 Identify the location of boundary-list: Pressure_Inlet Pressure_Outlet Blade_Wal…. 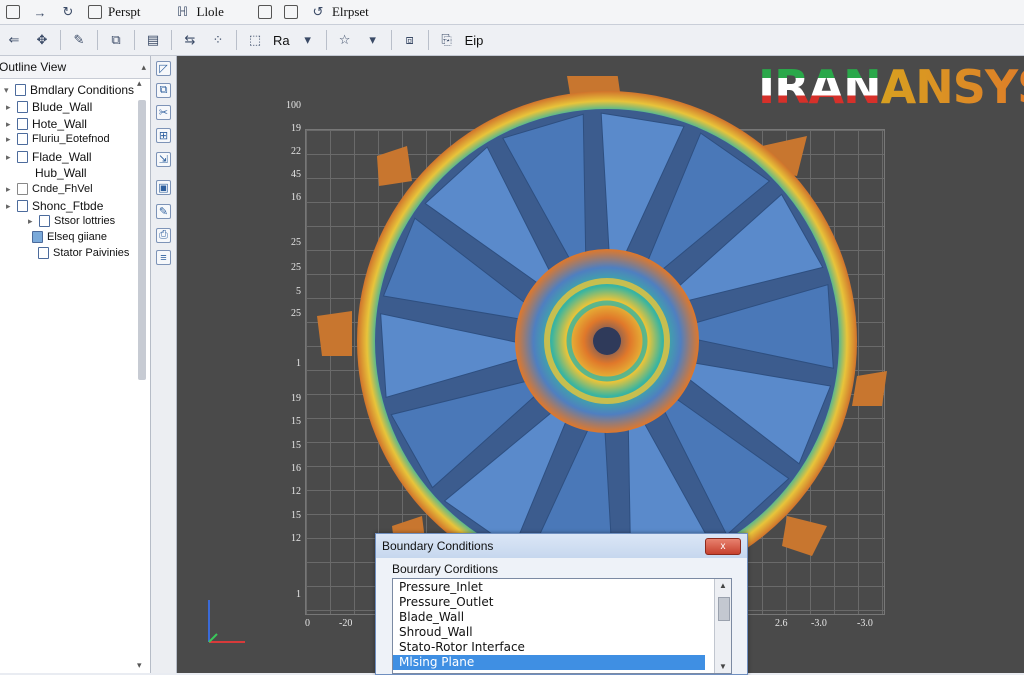
(562, 626).